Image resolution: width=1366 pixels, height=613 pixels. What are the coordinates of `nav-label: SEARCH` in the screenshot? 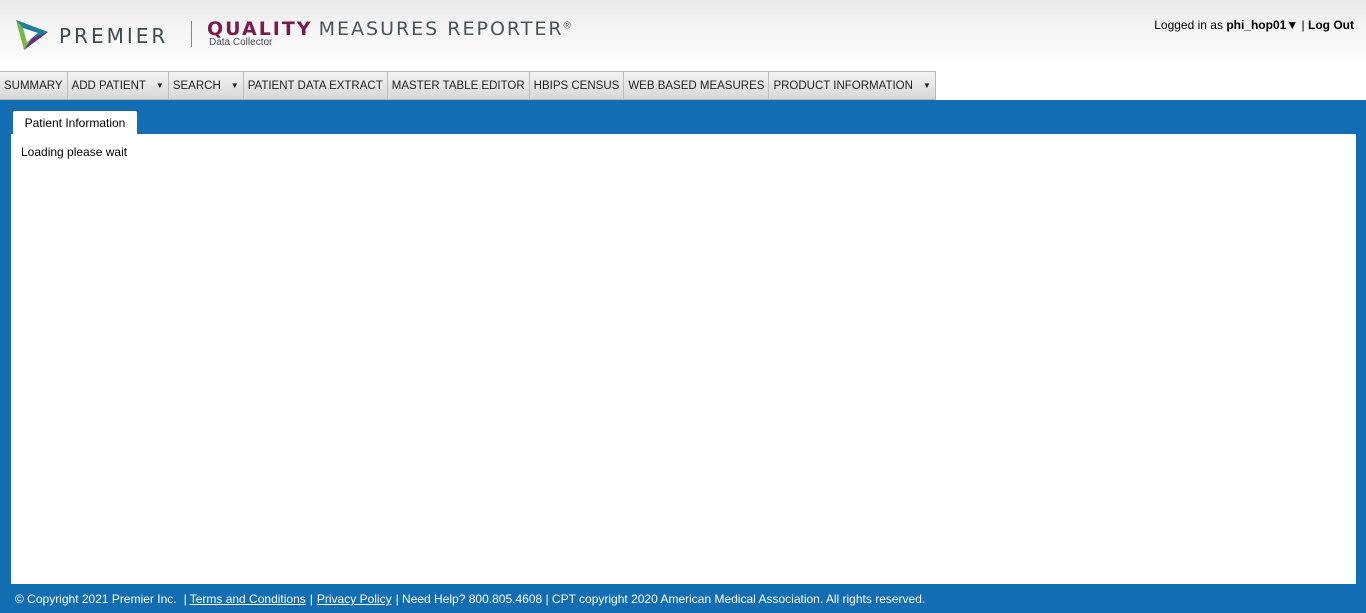 It's located at (196, 85).